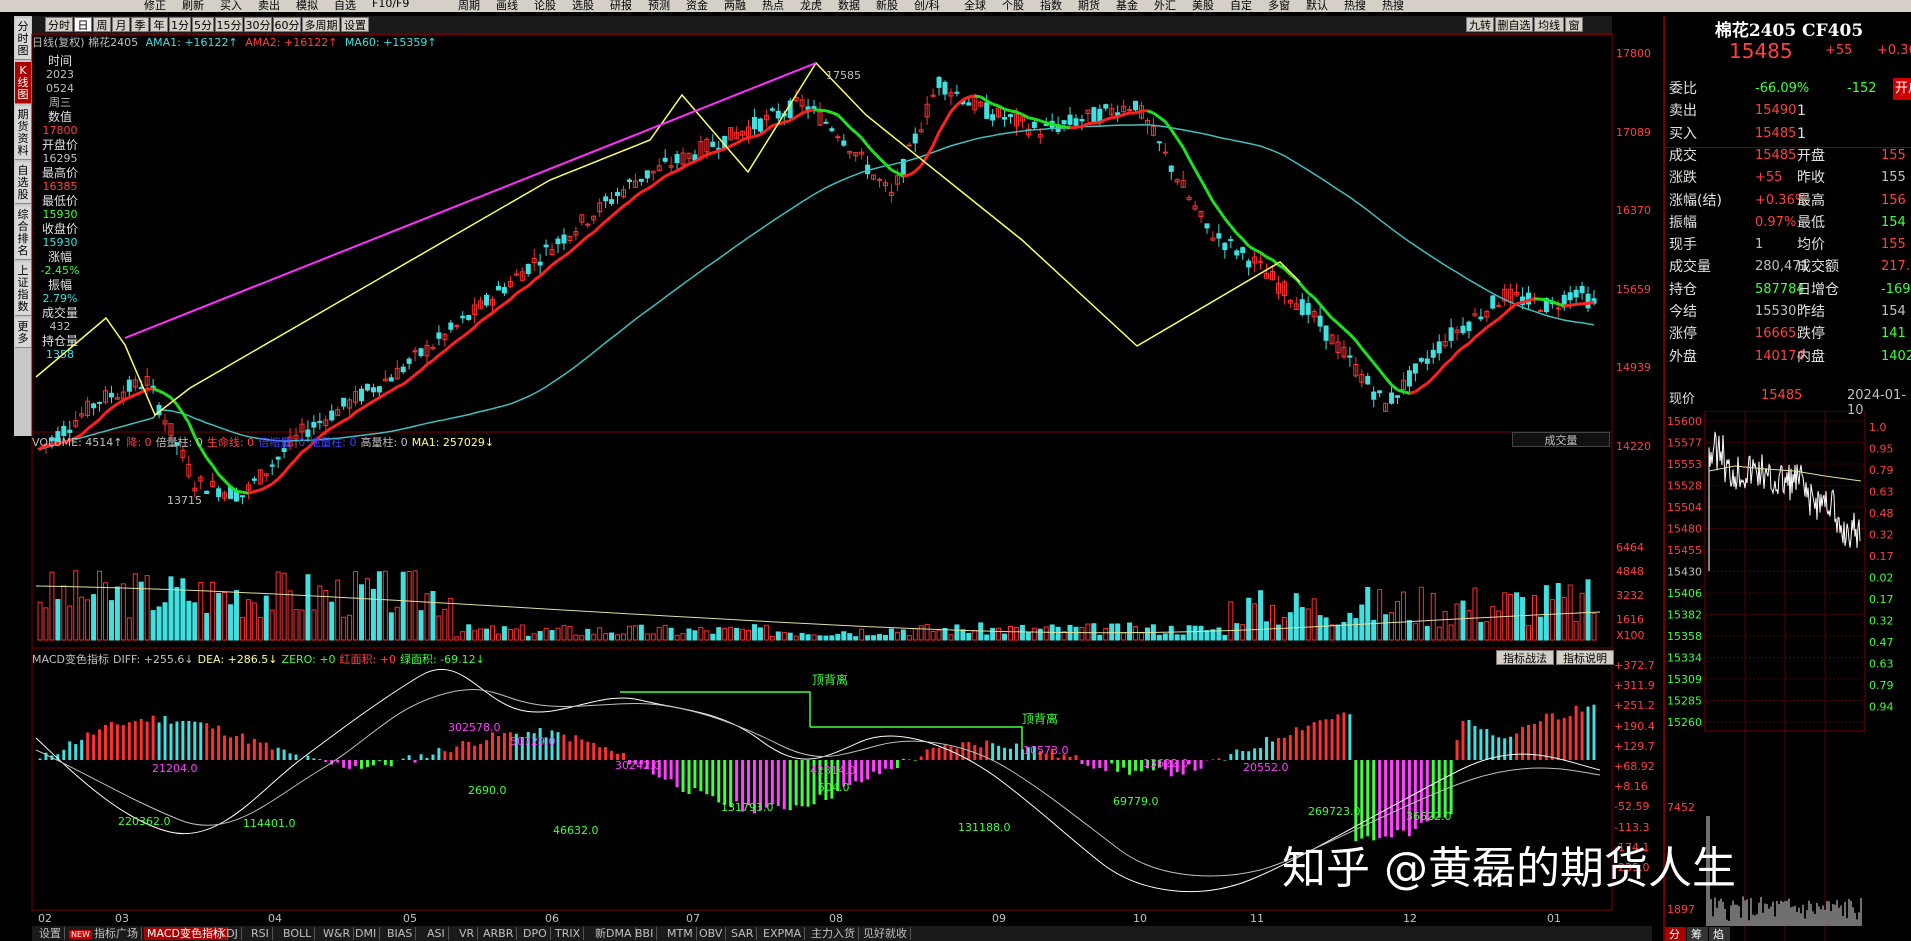  What do you see at coordinates (535, 933) in the screenshot?
I see `indicator-tab-12: DPO` at bounding box center [535, 933].